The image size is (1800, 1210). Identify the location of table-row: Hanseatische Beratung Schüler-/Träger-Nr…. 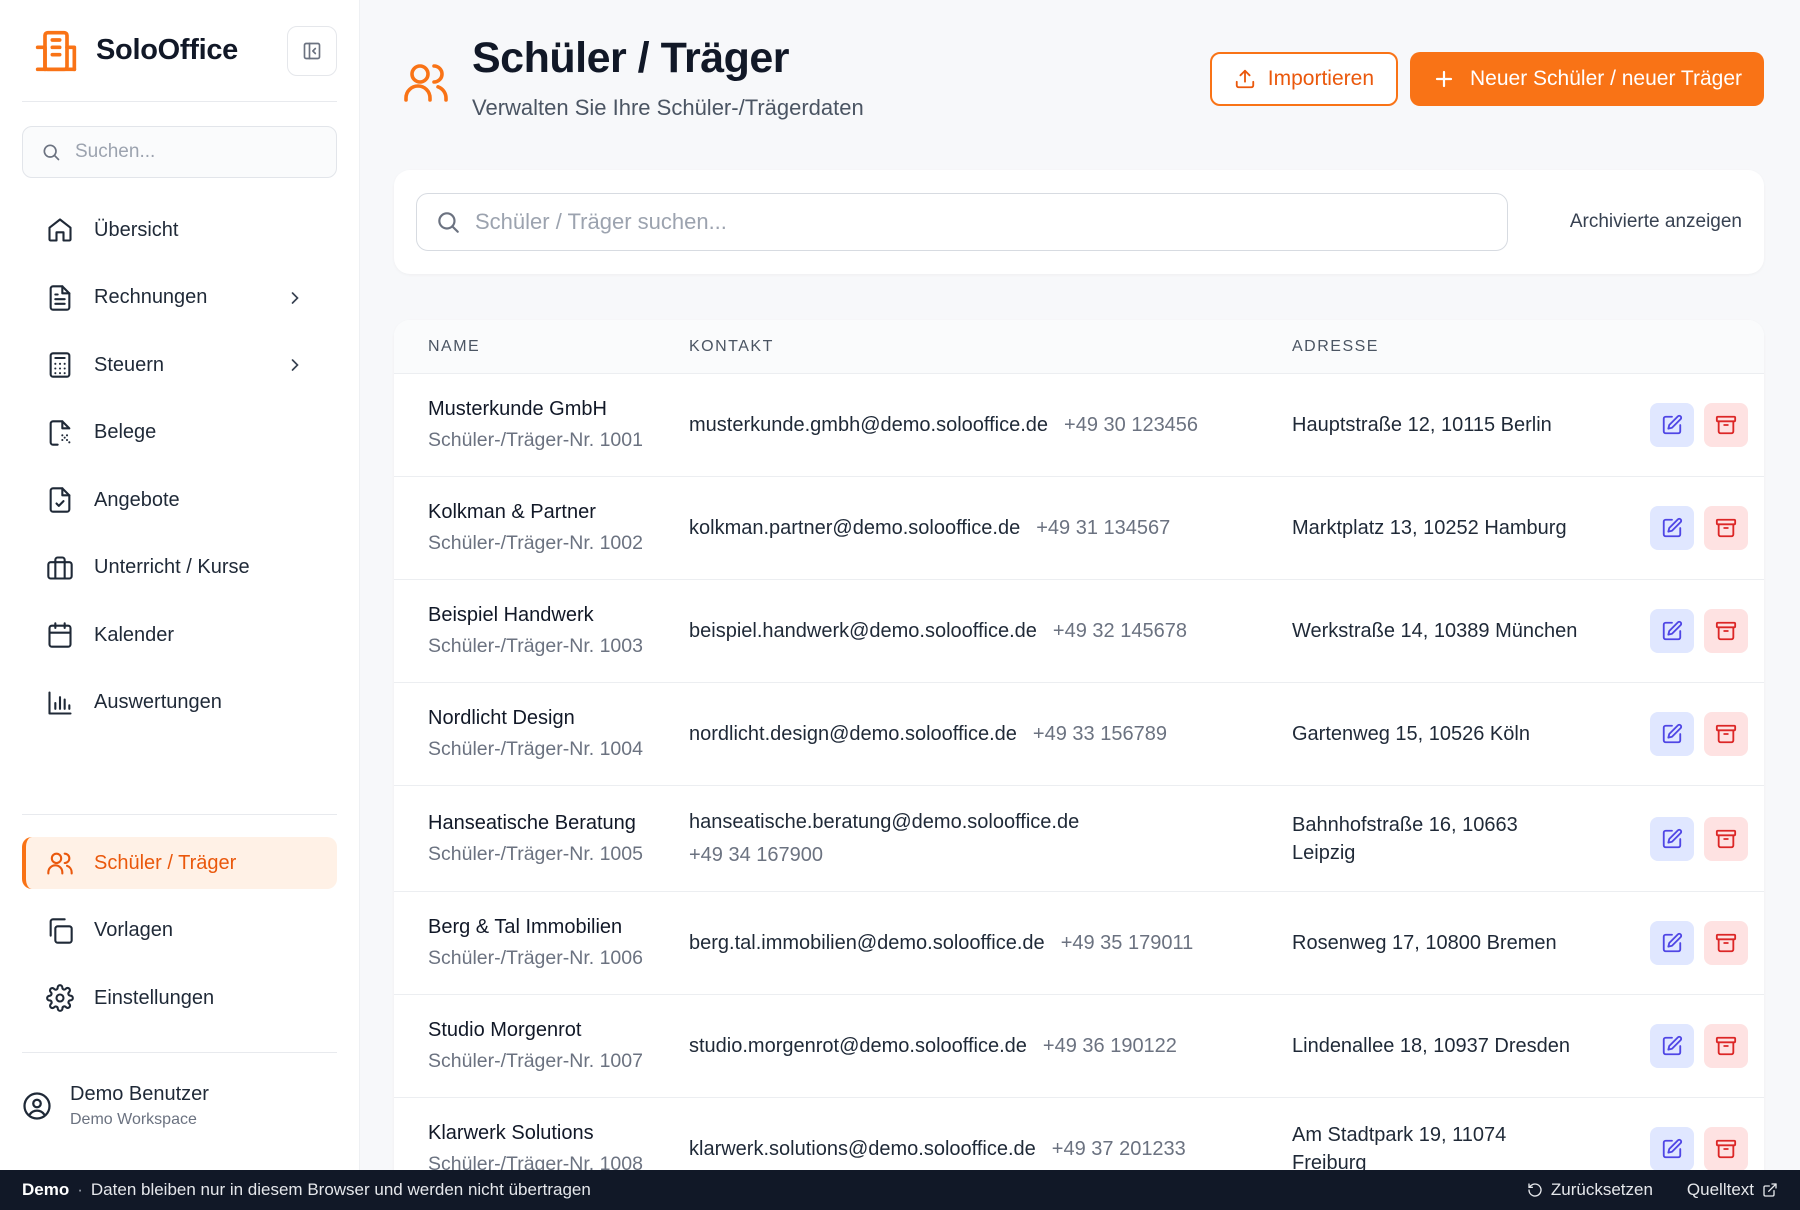
(1079, 839).